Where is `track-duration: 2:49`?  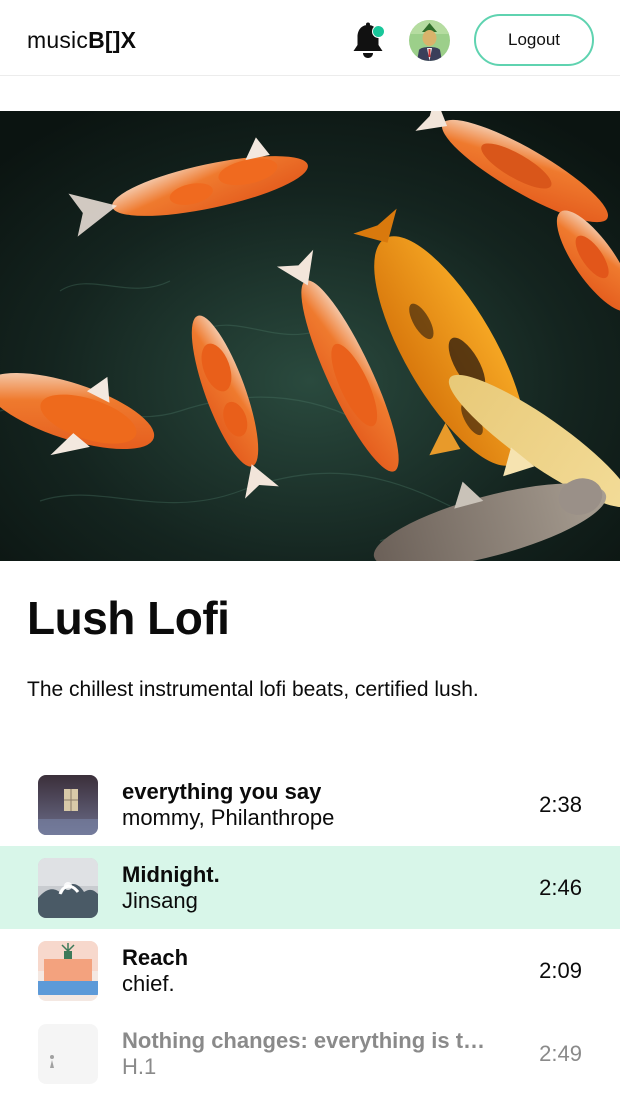 track-duration: 2:49 is located at coordinates (560, 1053).